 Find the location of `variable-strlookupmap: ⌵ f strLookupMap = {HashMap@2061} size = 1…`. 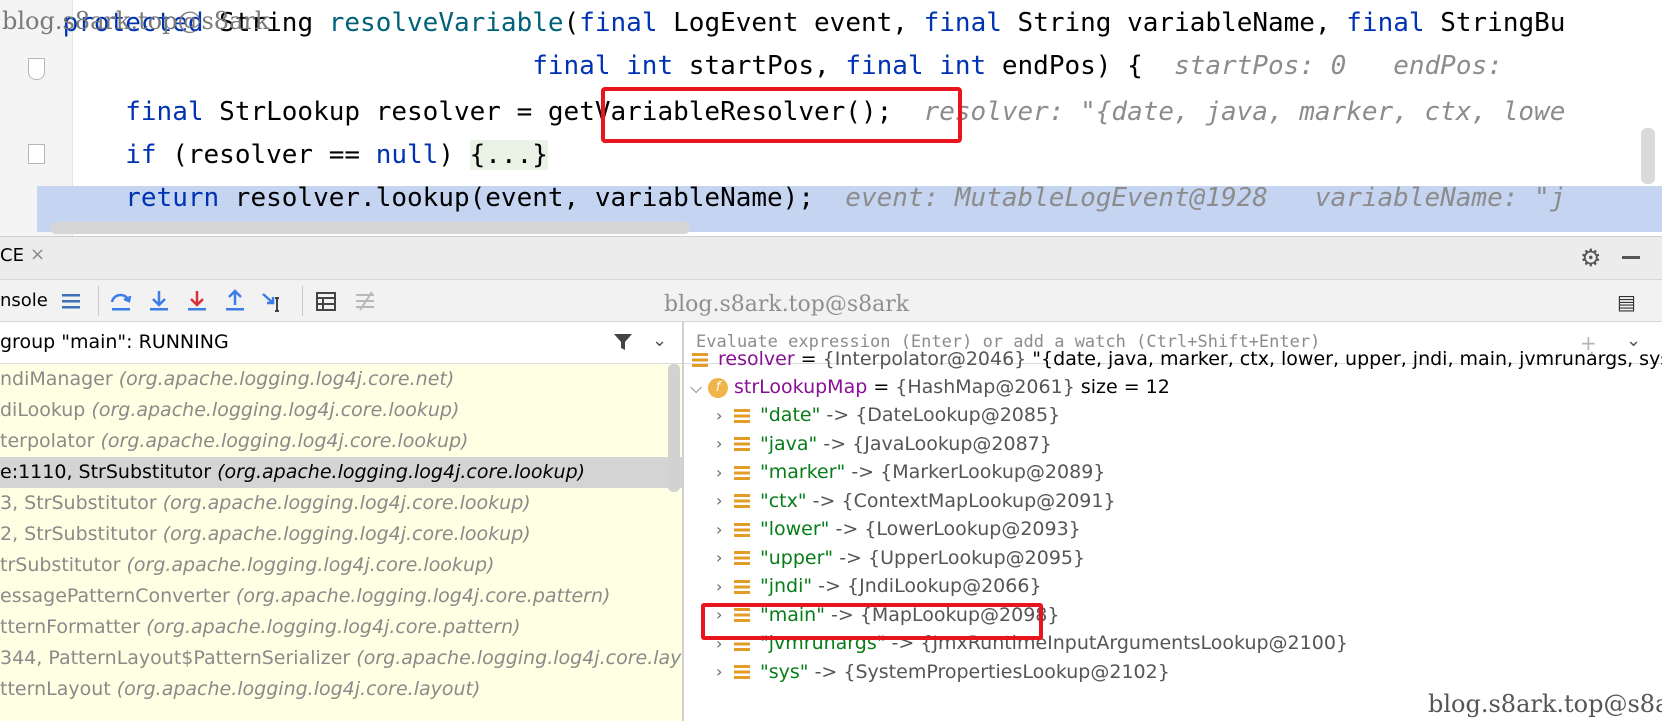

variable-strlookupmap: ⌵ f strLookupMap = {HashMap@2061} size = 1… is located at coordinates (930, 387).